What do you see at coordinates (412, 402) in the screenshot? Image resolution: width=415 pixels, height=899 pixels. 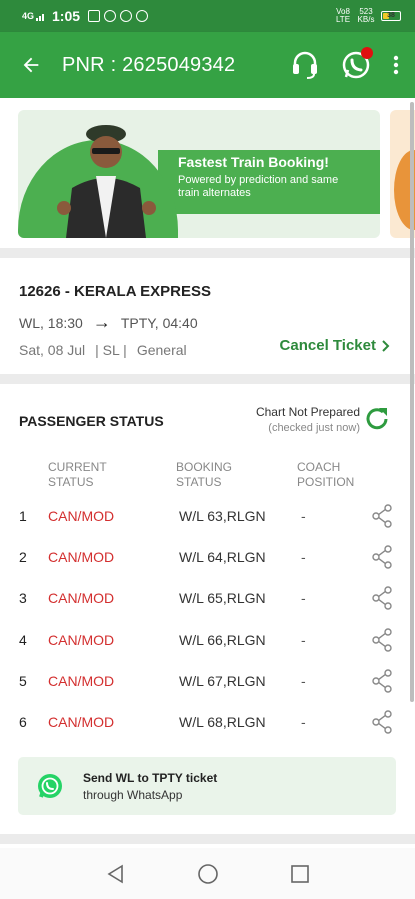 I see `scrollbar` at bounding box center [412, 402].